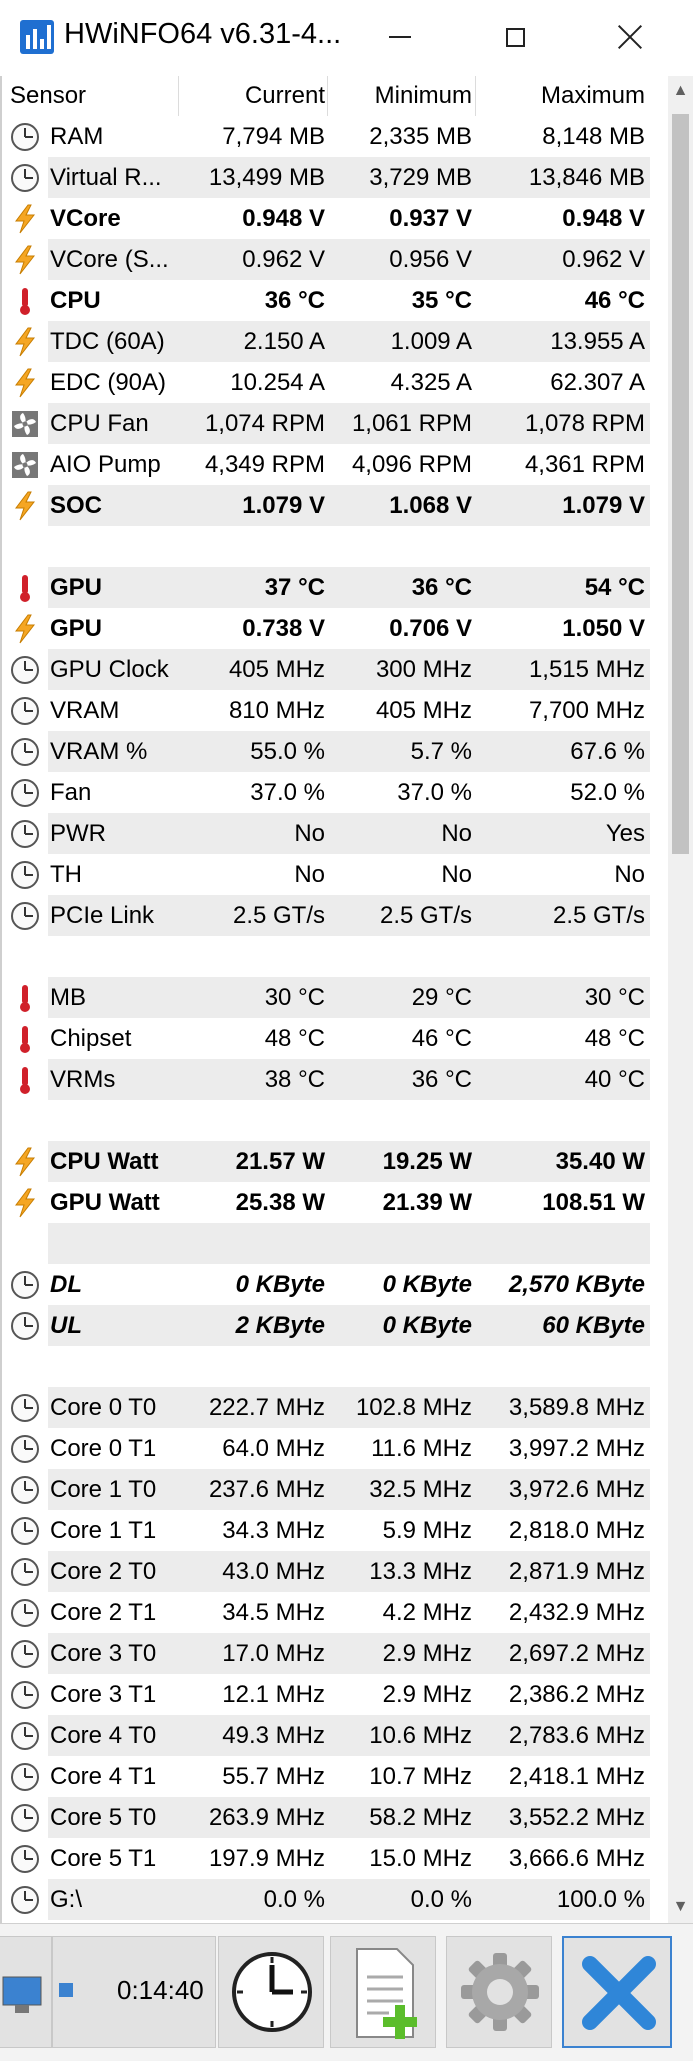  Describe the element at coordinates (593, 96) in the screenshot. I see `column-header-maximum: Maximum` at that location.